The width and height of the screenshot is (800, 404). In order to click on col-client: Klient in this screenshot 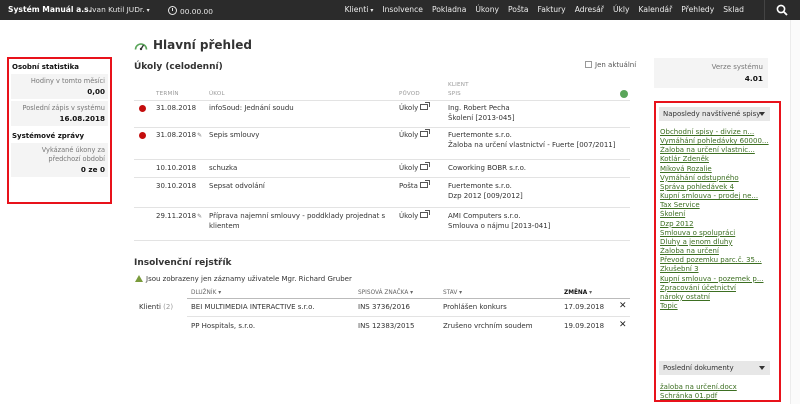, I will do `click(458, 85)`.